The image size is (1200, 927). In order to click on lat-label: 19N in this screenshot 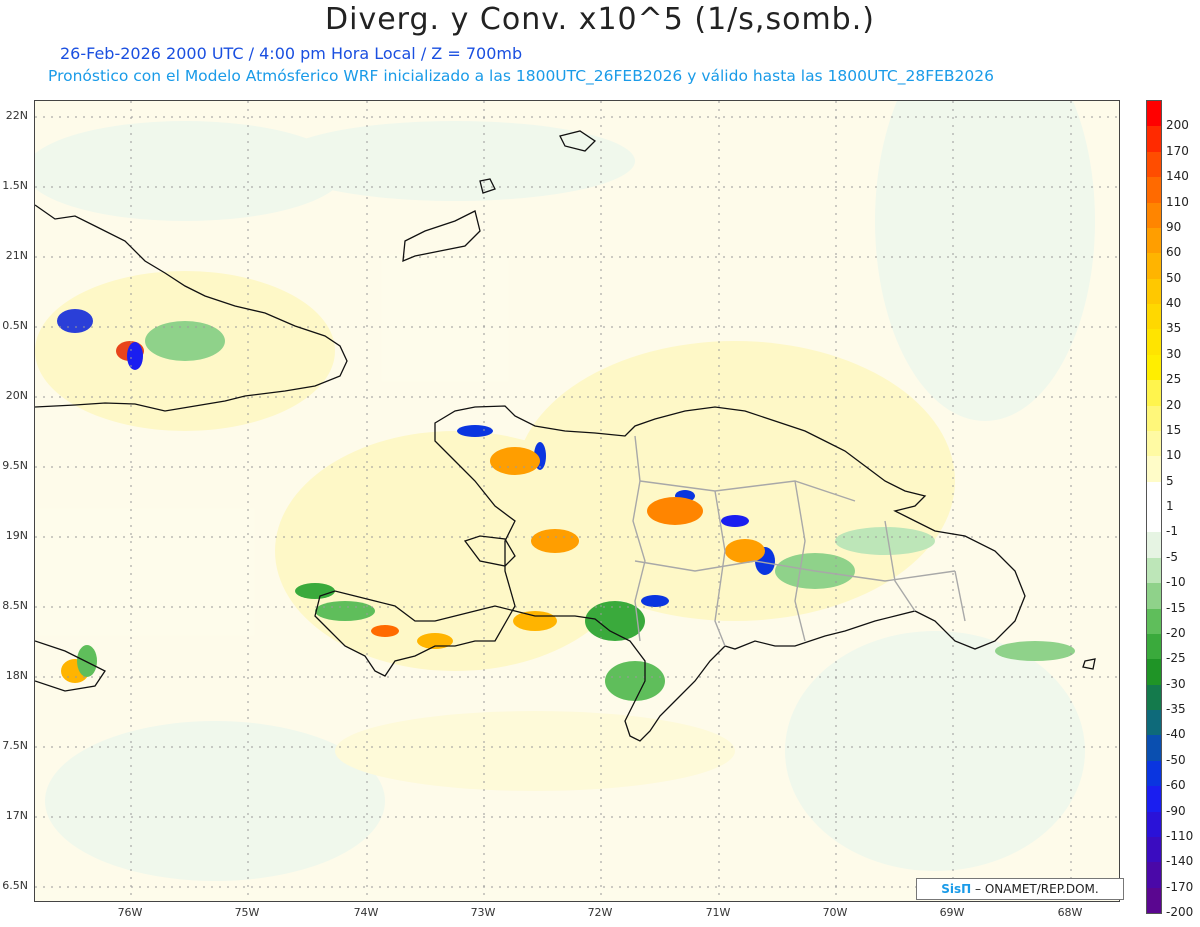, I will do `click(16, 535)`.